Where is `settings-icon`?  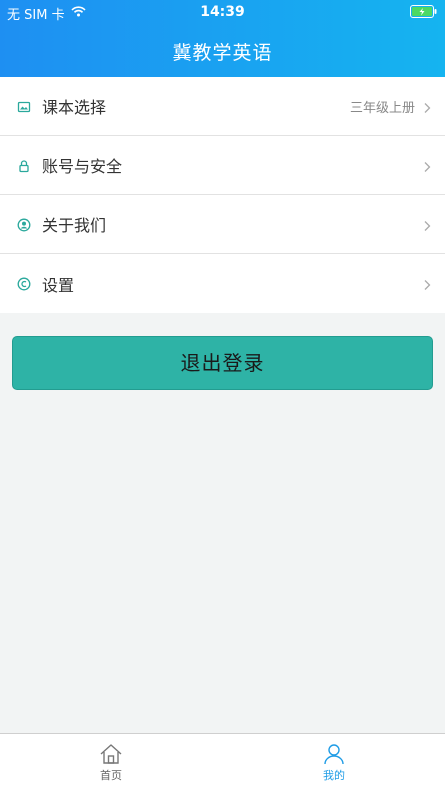
settings-icon is located at coordinates (24, 283).